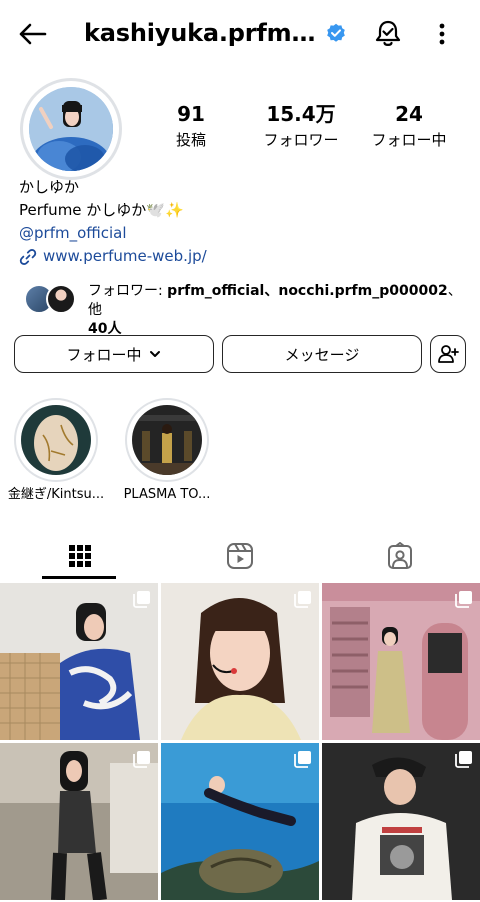 The height and width of the screenshot is (902, 480). What do you see at coordinates (191, 114) in the screenshot?
I see `posts-count: 91` at bounding box center [191, 114].